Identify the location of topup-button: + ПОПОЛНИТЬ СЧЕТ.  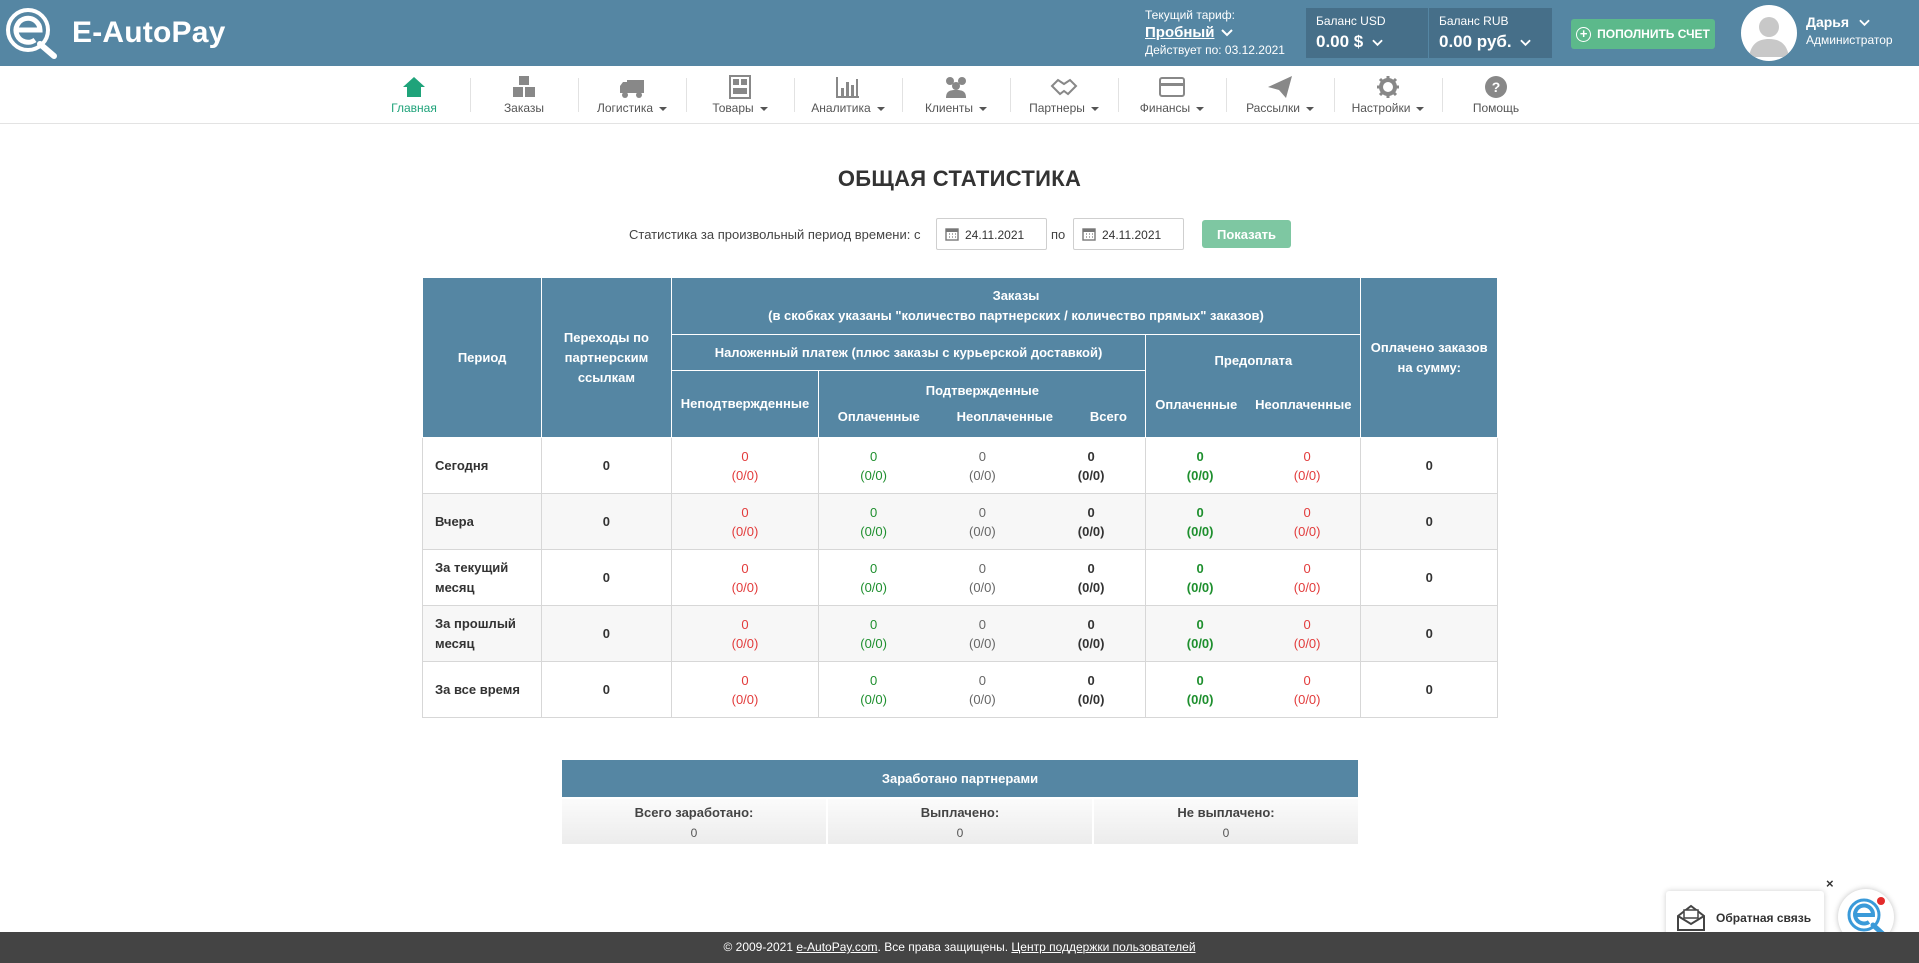
(1643, 34).